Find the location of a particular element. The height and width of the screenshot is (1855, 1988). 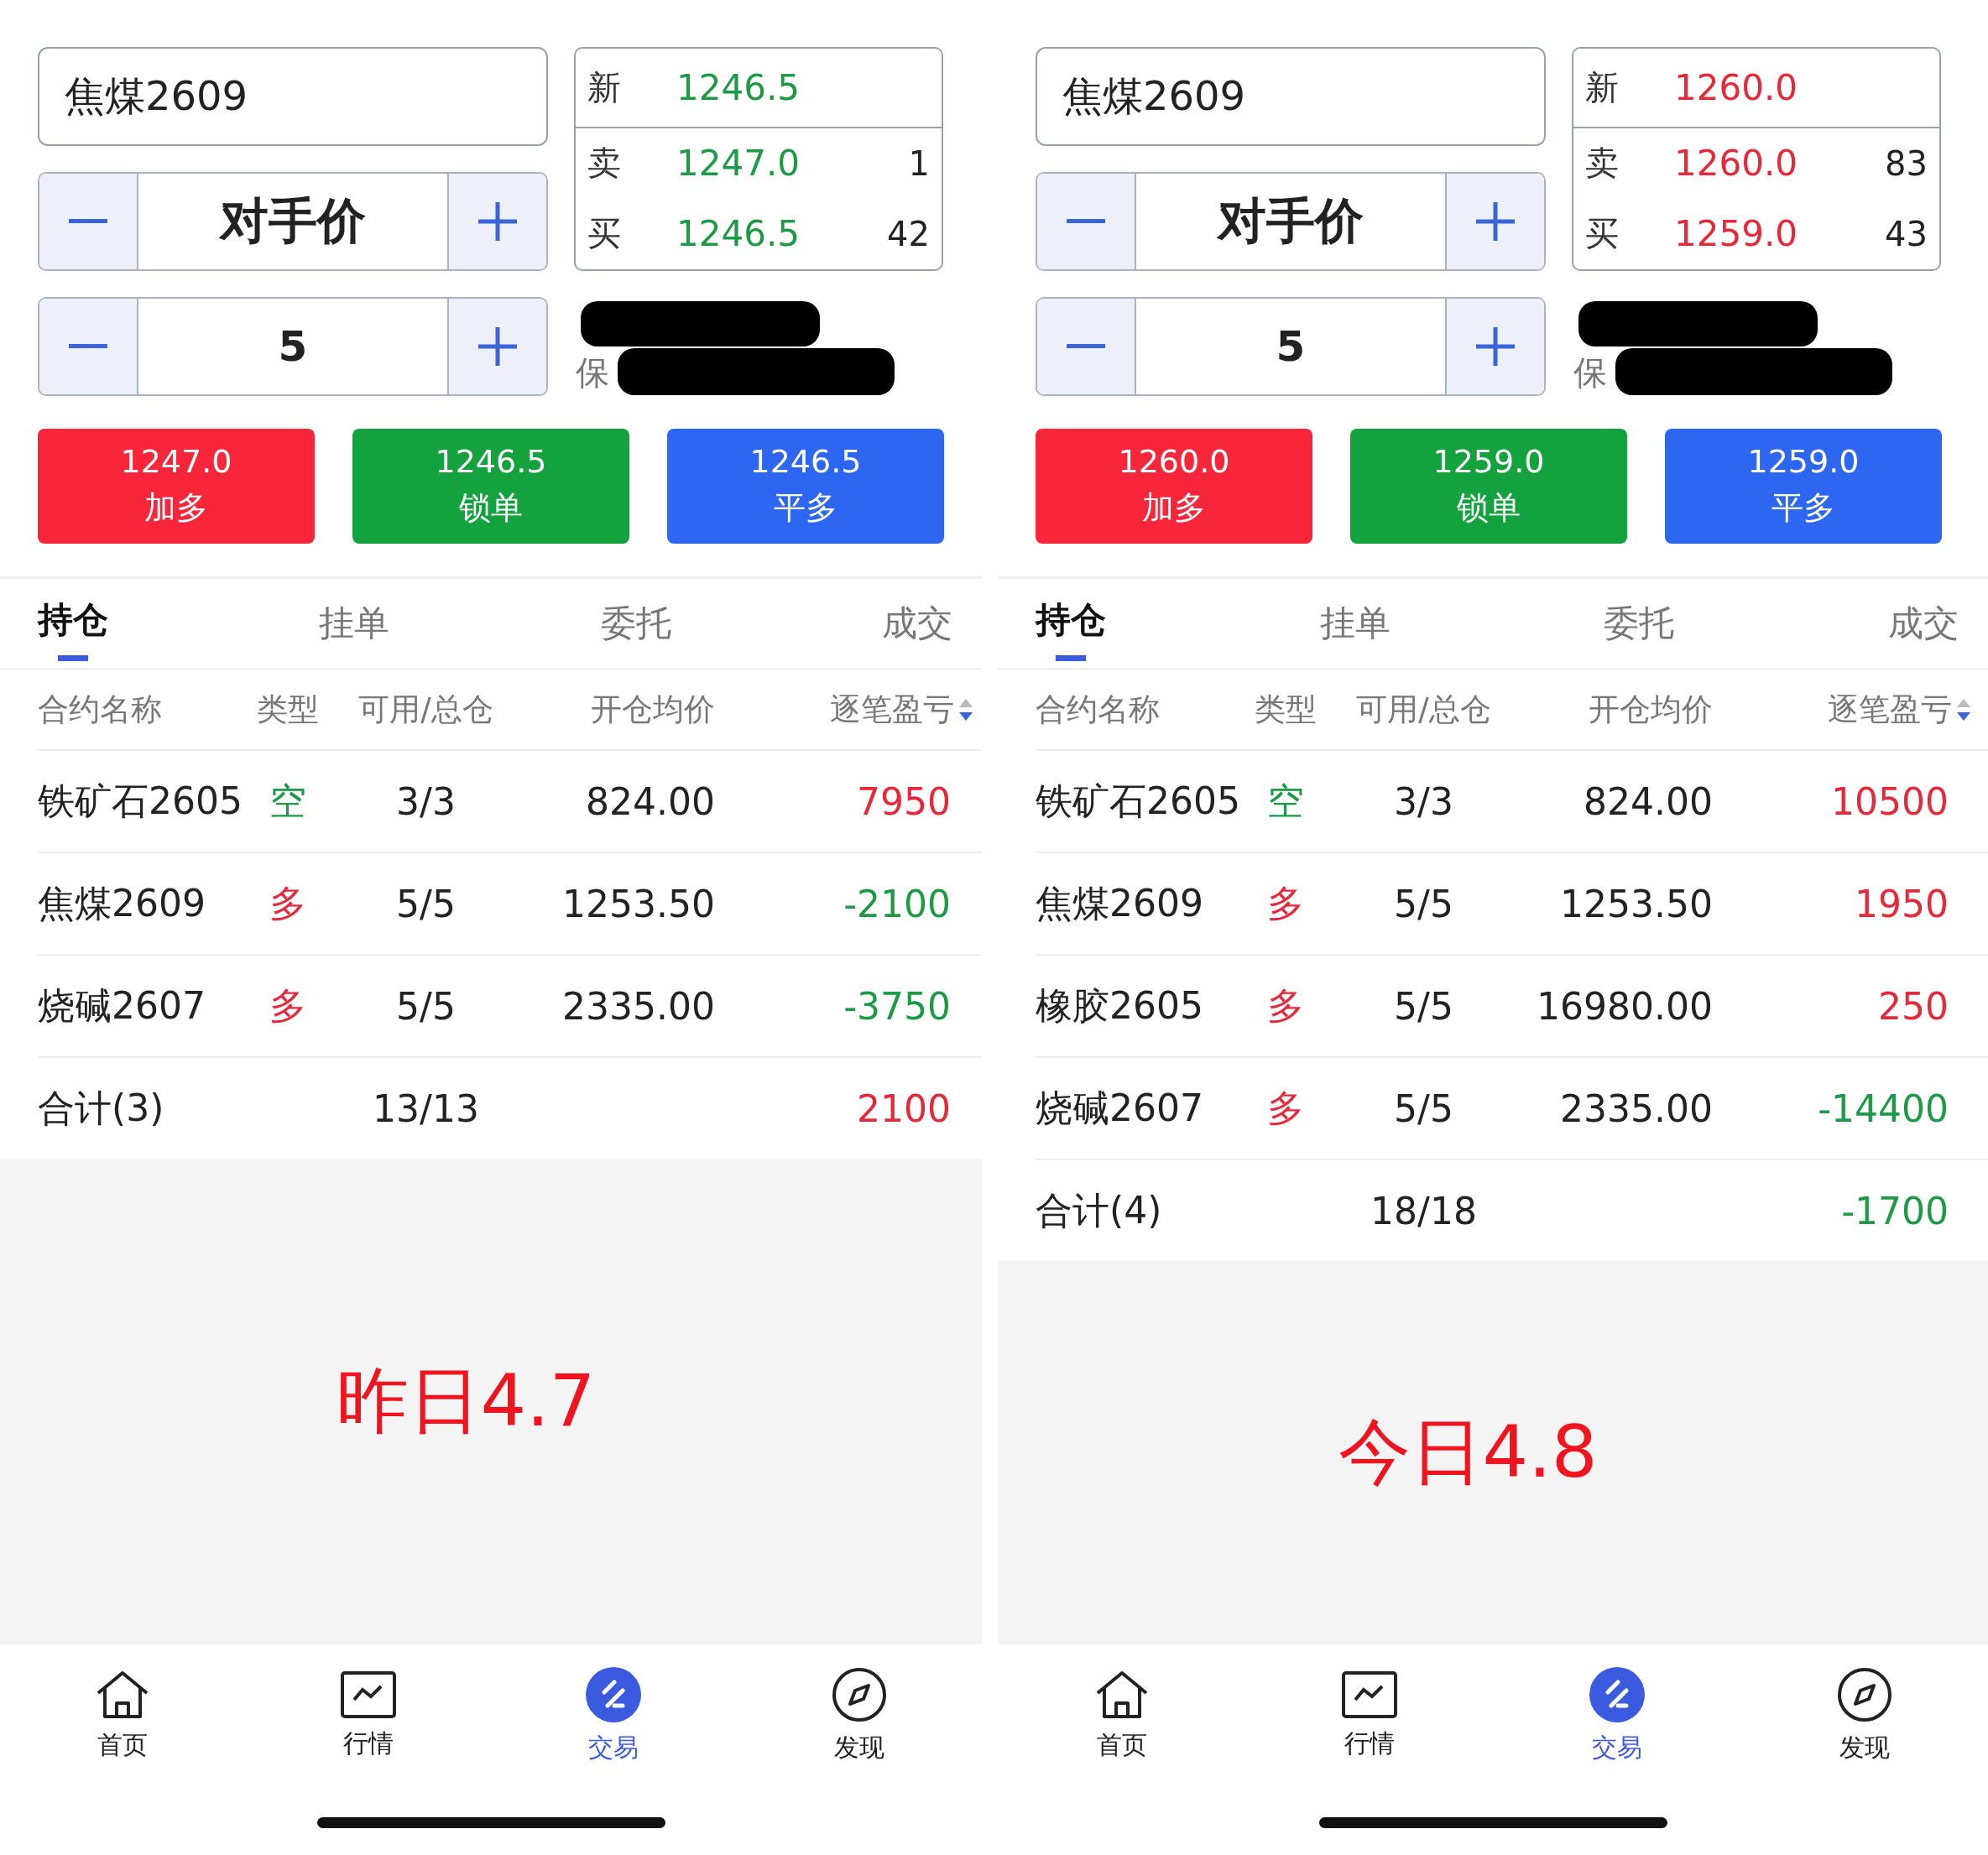

quote-volume: 43 is located at coordinates (1907, 233).